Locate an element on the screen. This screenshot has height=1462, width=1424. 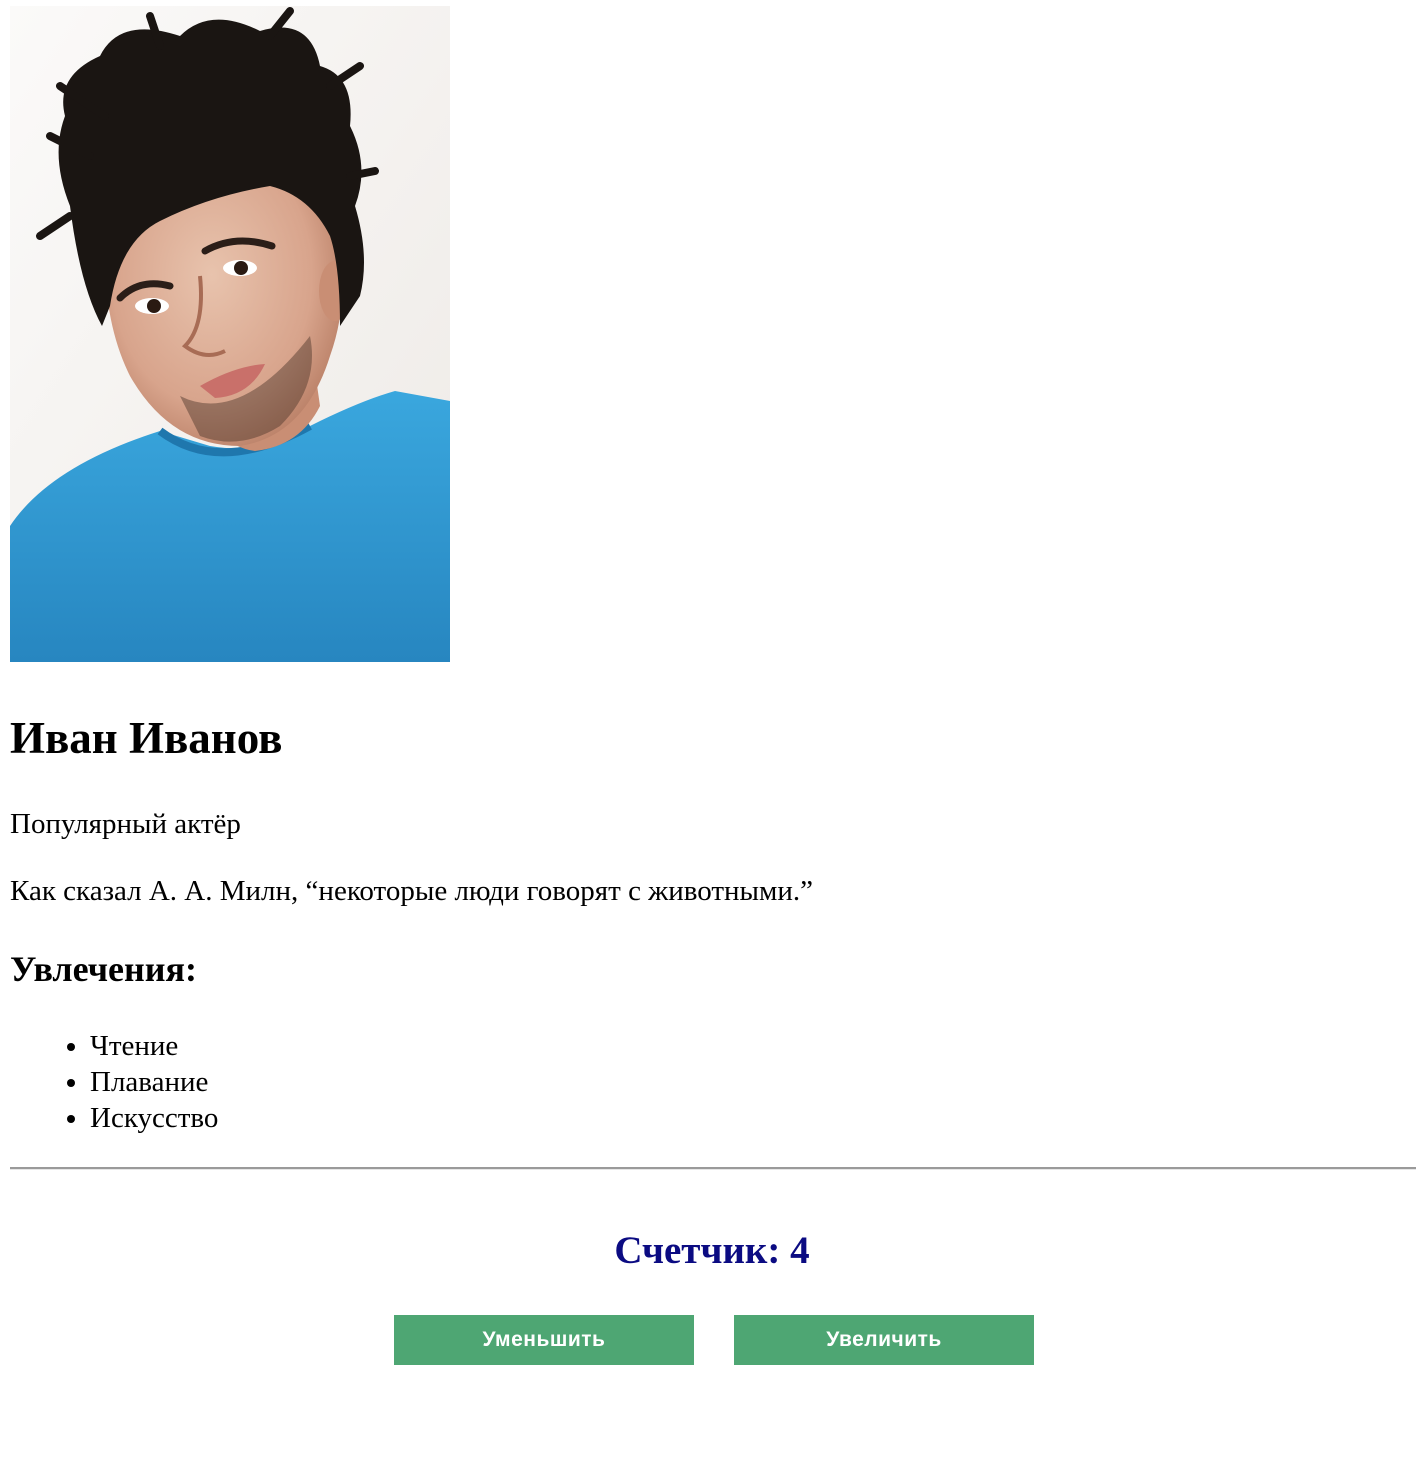
increment-button: Увеличить is located at coordinates (884, 1340).